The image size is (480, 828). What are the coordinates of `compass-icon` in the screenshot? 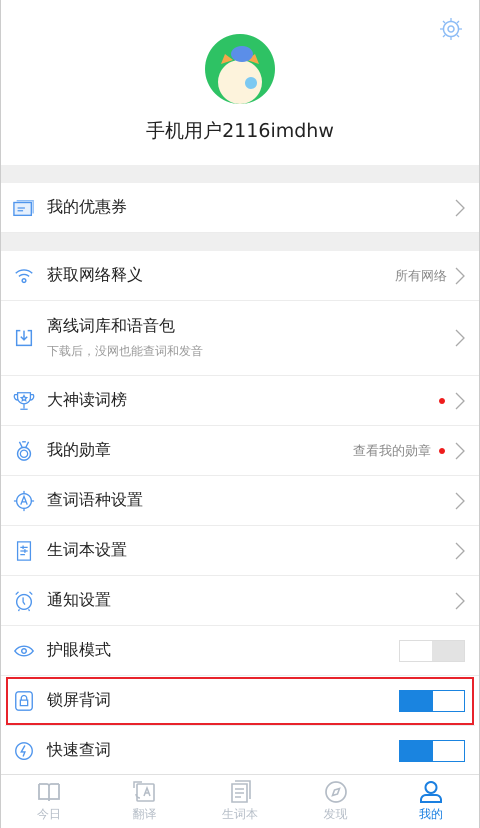 It's located at (336, 792).